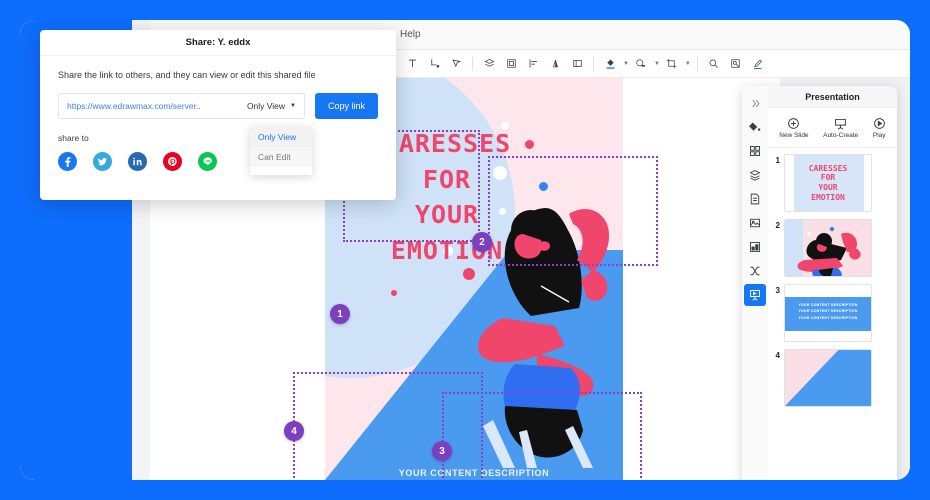  I want to click on slide-number: 3, so click(777, 290).